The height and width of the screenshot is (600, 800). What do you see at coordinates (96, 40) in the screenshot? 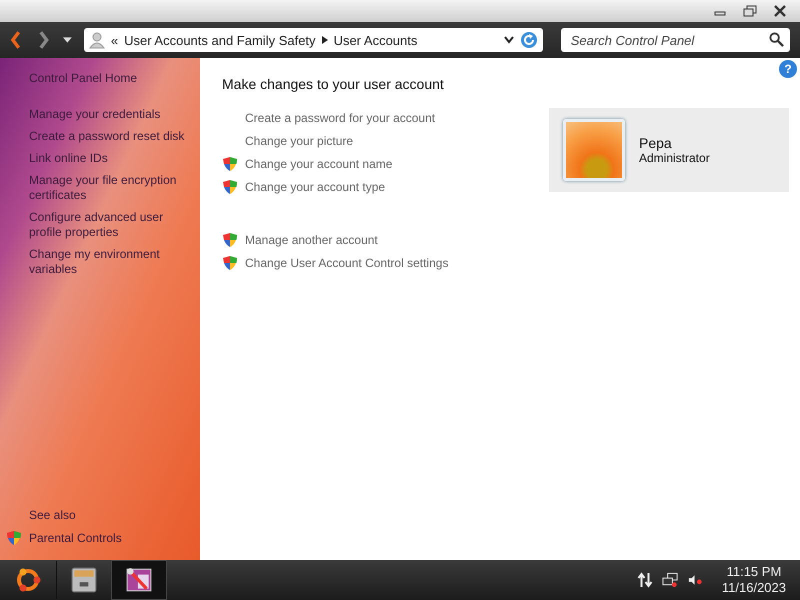
I see `user-icon` at bounding box center [96, 40].